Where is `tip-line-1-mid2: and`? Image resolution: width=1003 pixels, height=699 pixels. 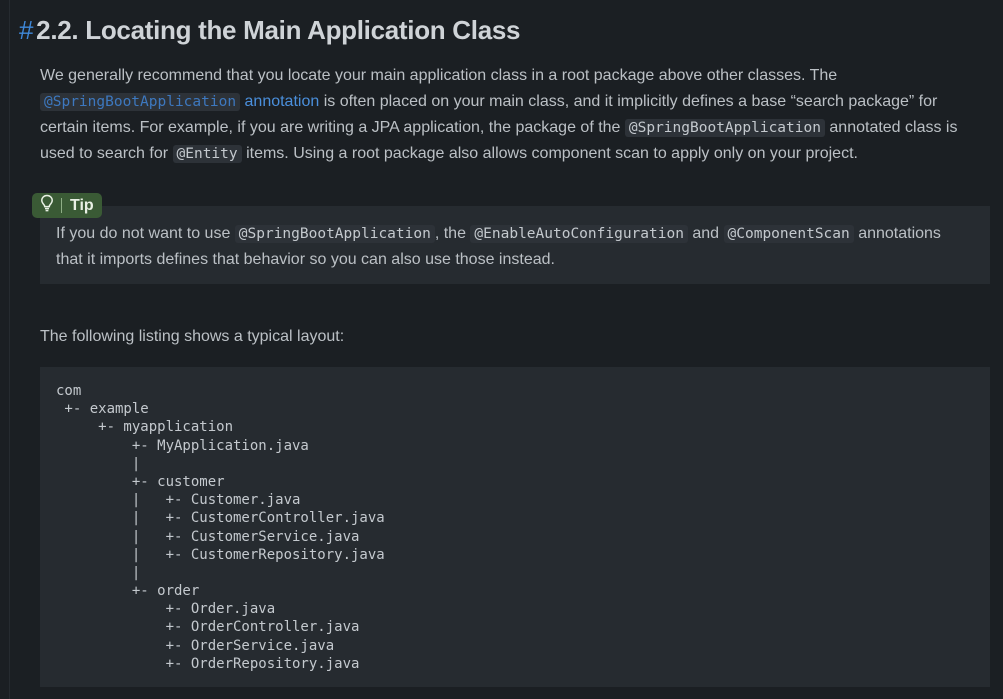
tip-line-1-mid2: and is located at coordinates (705, 233).